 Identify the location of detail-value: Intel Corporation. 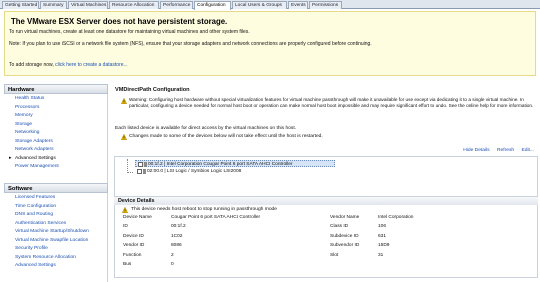
(396, 217).